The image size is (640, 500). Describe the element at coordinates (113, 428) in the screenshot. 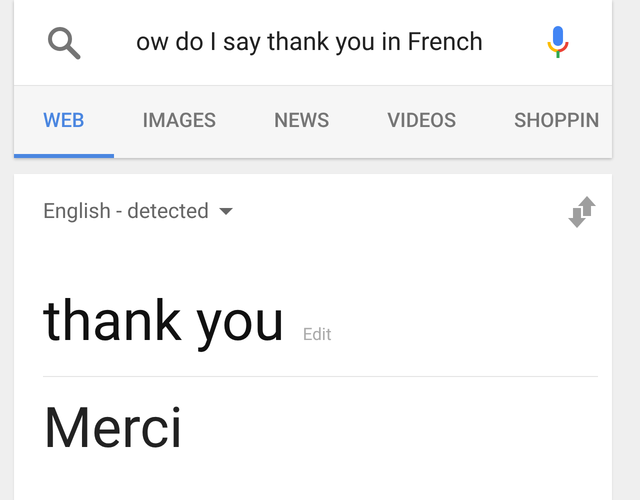

I see `translation-text: Merci` at that location.